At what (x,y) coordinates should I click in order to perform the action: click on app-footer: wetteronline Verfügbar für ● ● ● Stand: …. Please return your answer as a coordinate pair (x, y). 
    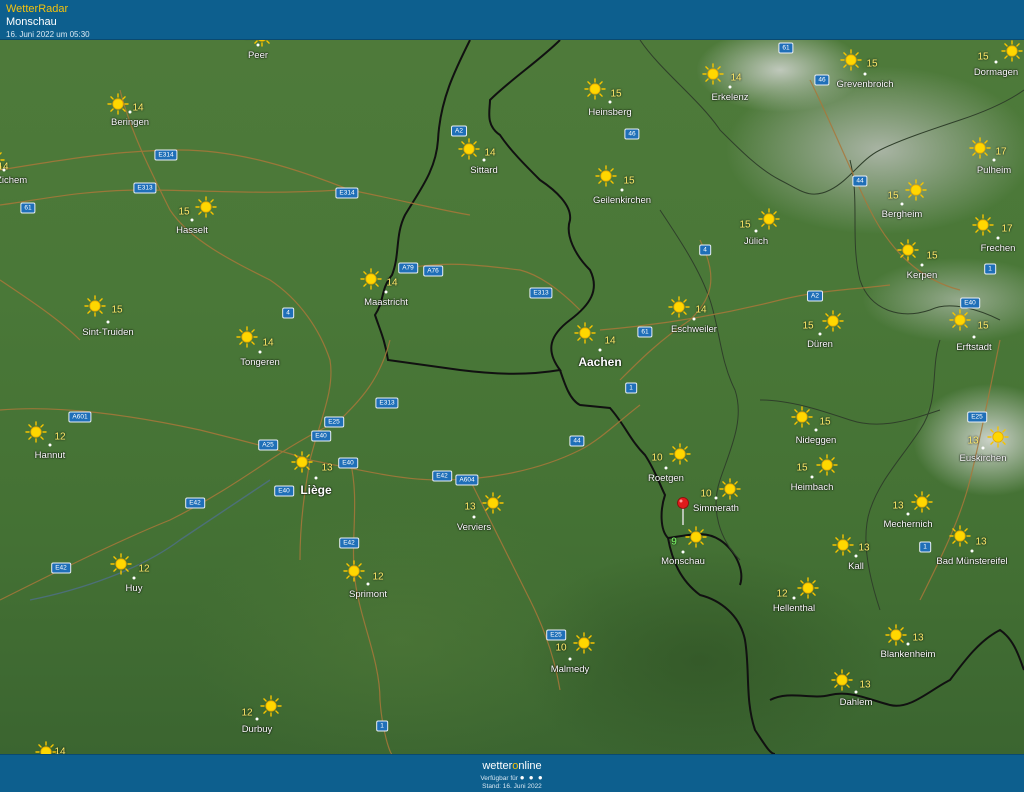
    Looking at the image, I should click on (512, 773).